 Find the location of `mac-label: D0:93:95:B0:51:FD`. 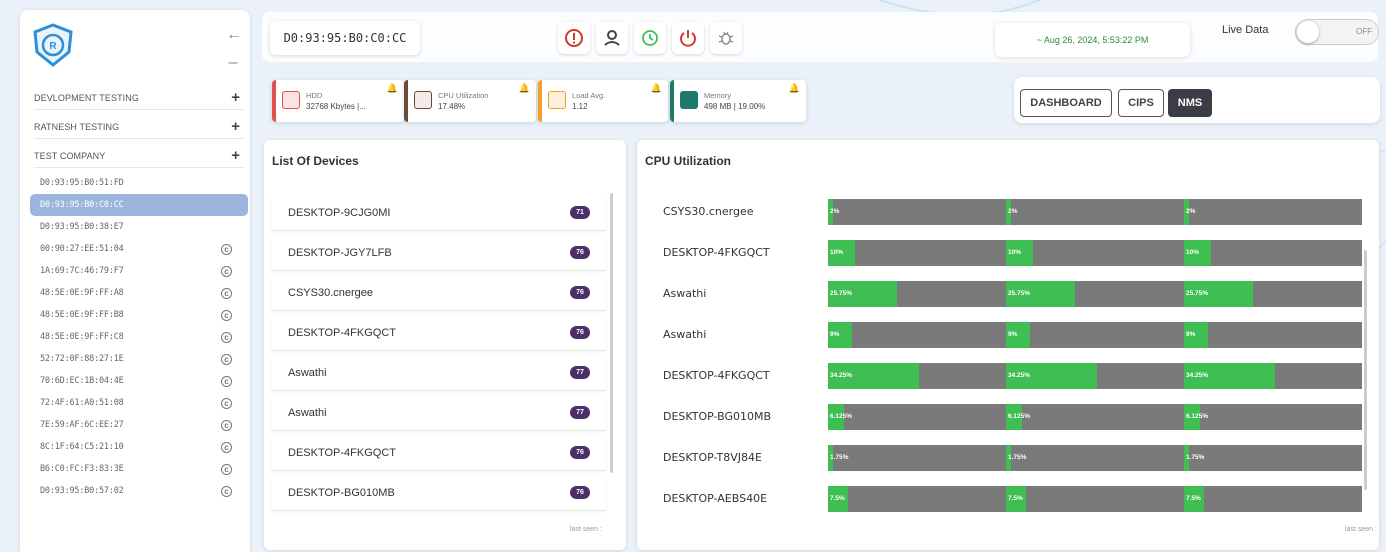

mac-label: D0:93:95:B0:51:FD is located at coordinates (82, 183).